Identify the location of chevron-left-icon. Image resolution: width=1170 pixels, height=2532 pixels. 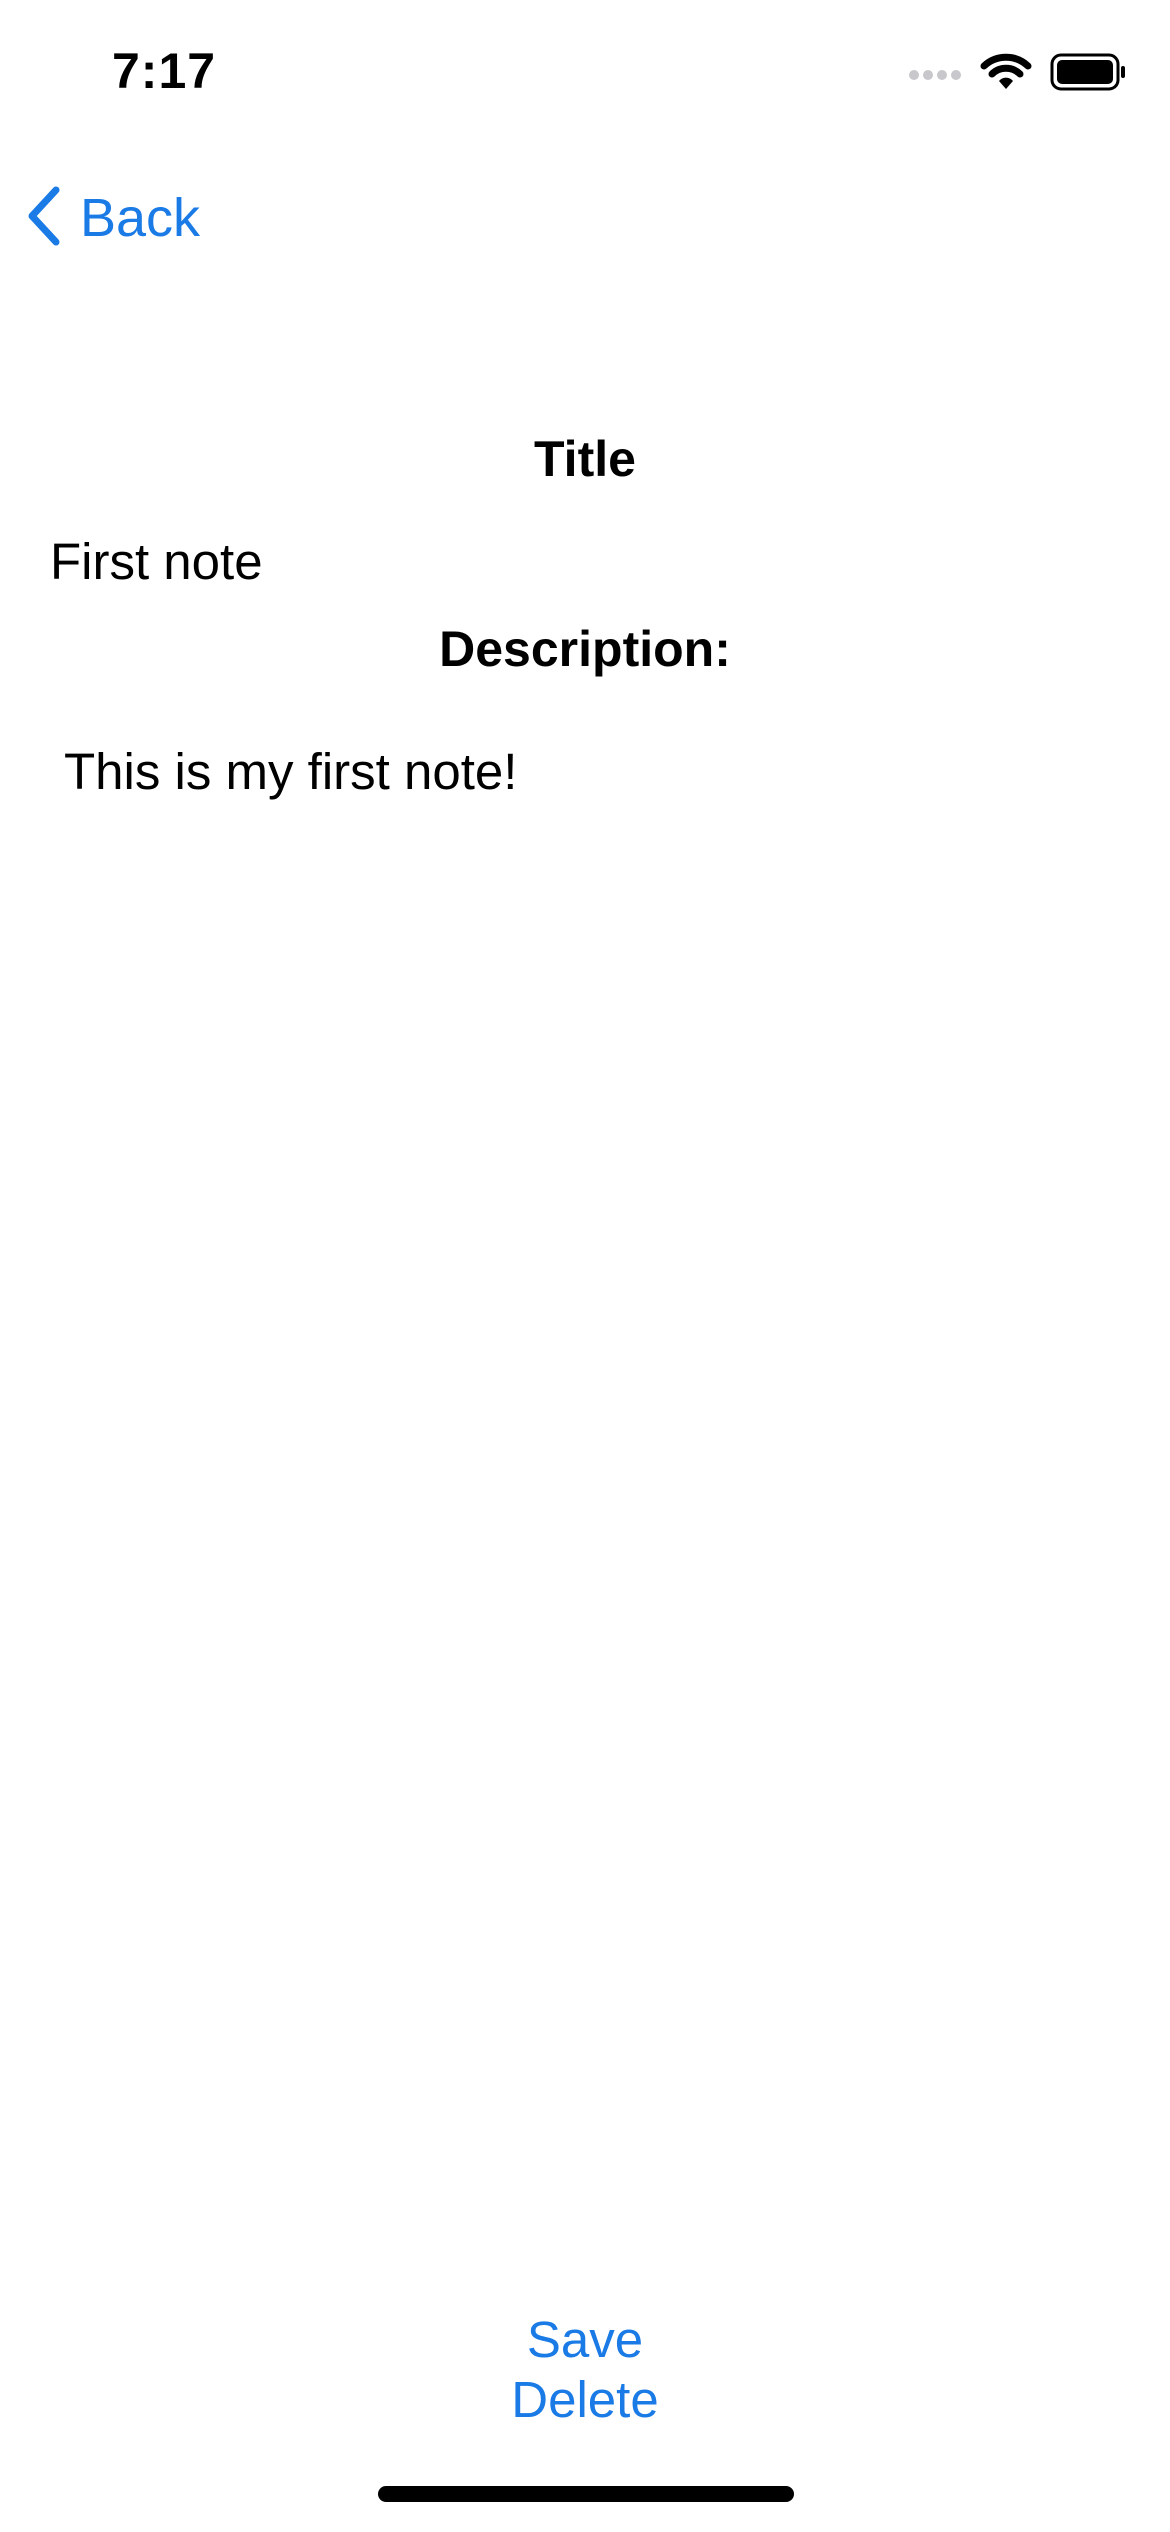
(44, 218).